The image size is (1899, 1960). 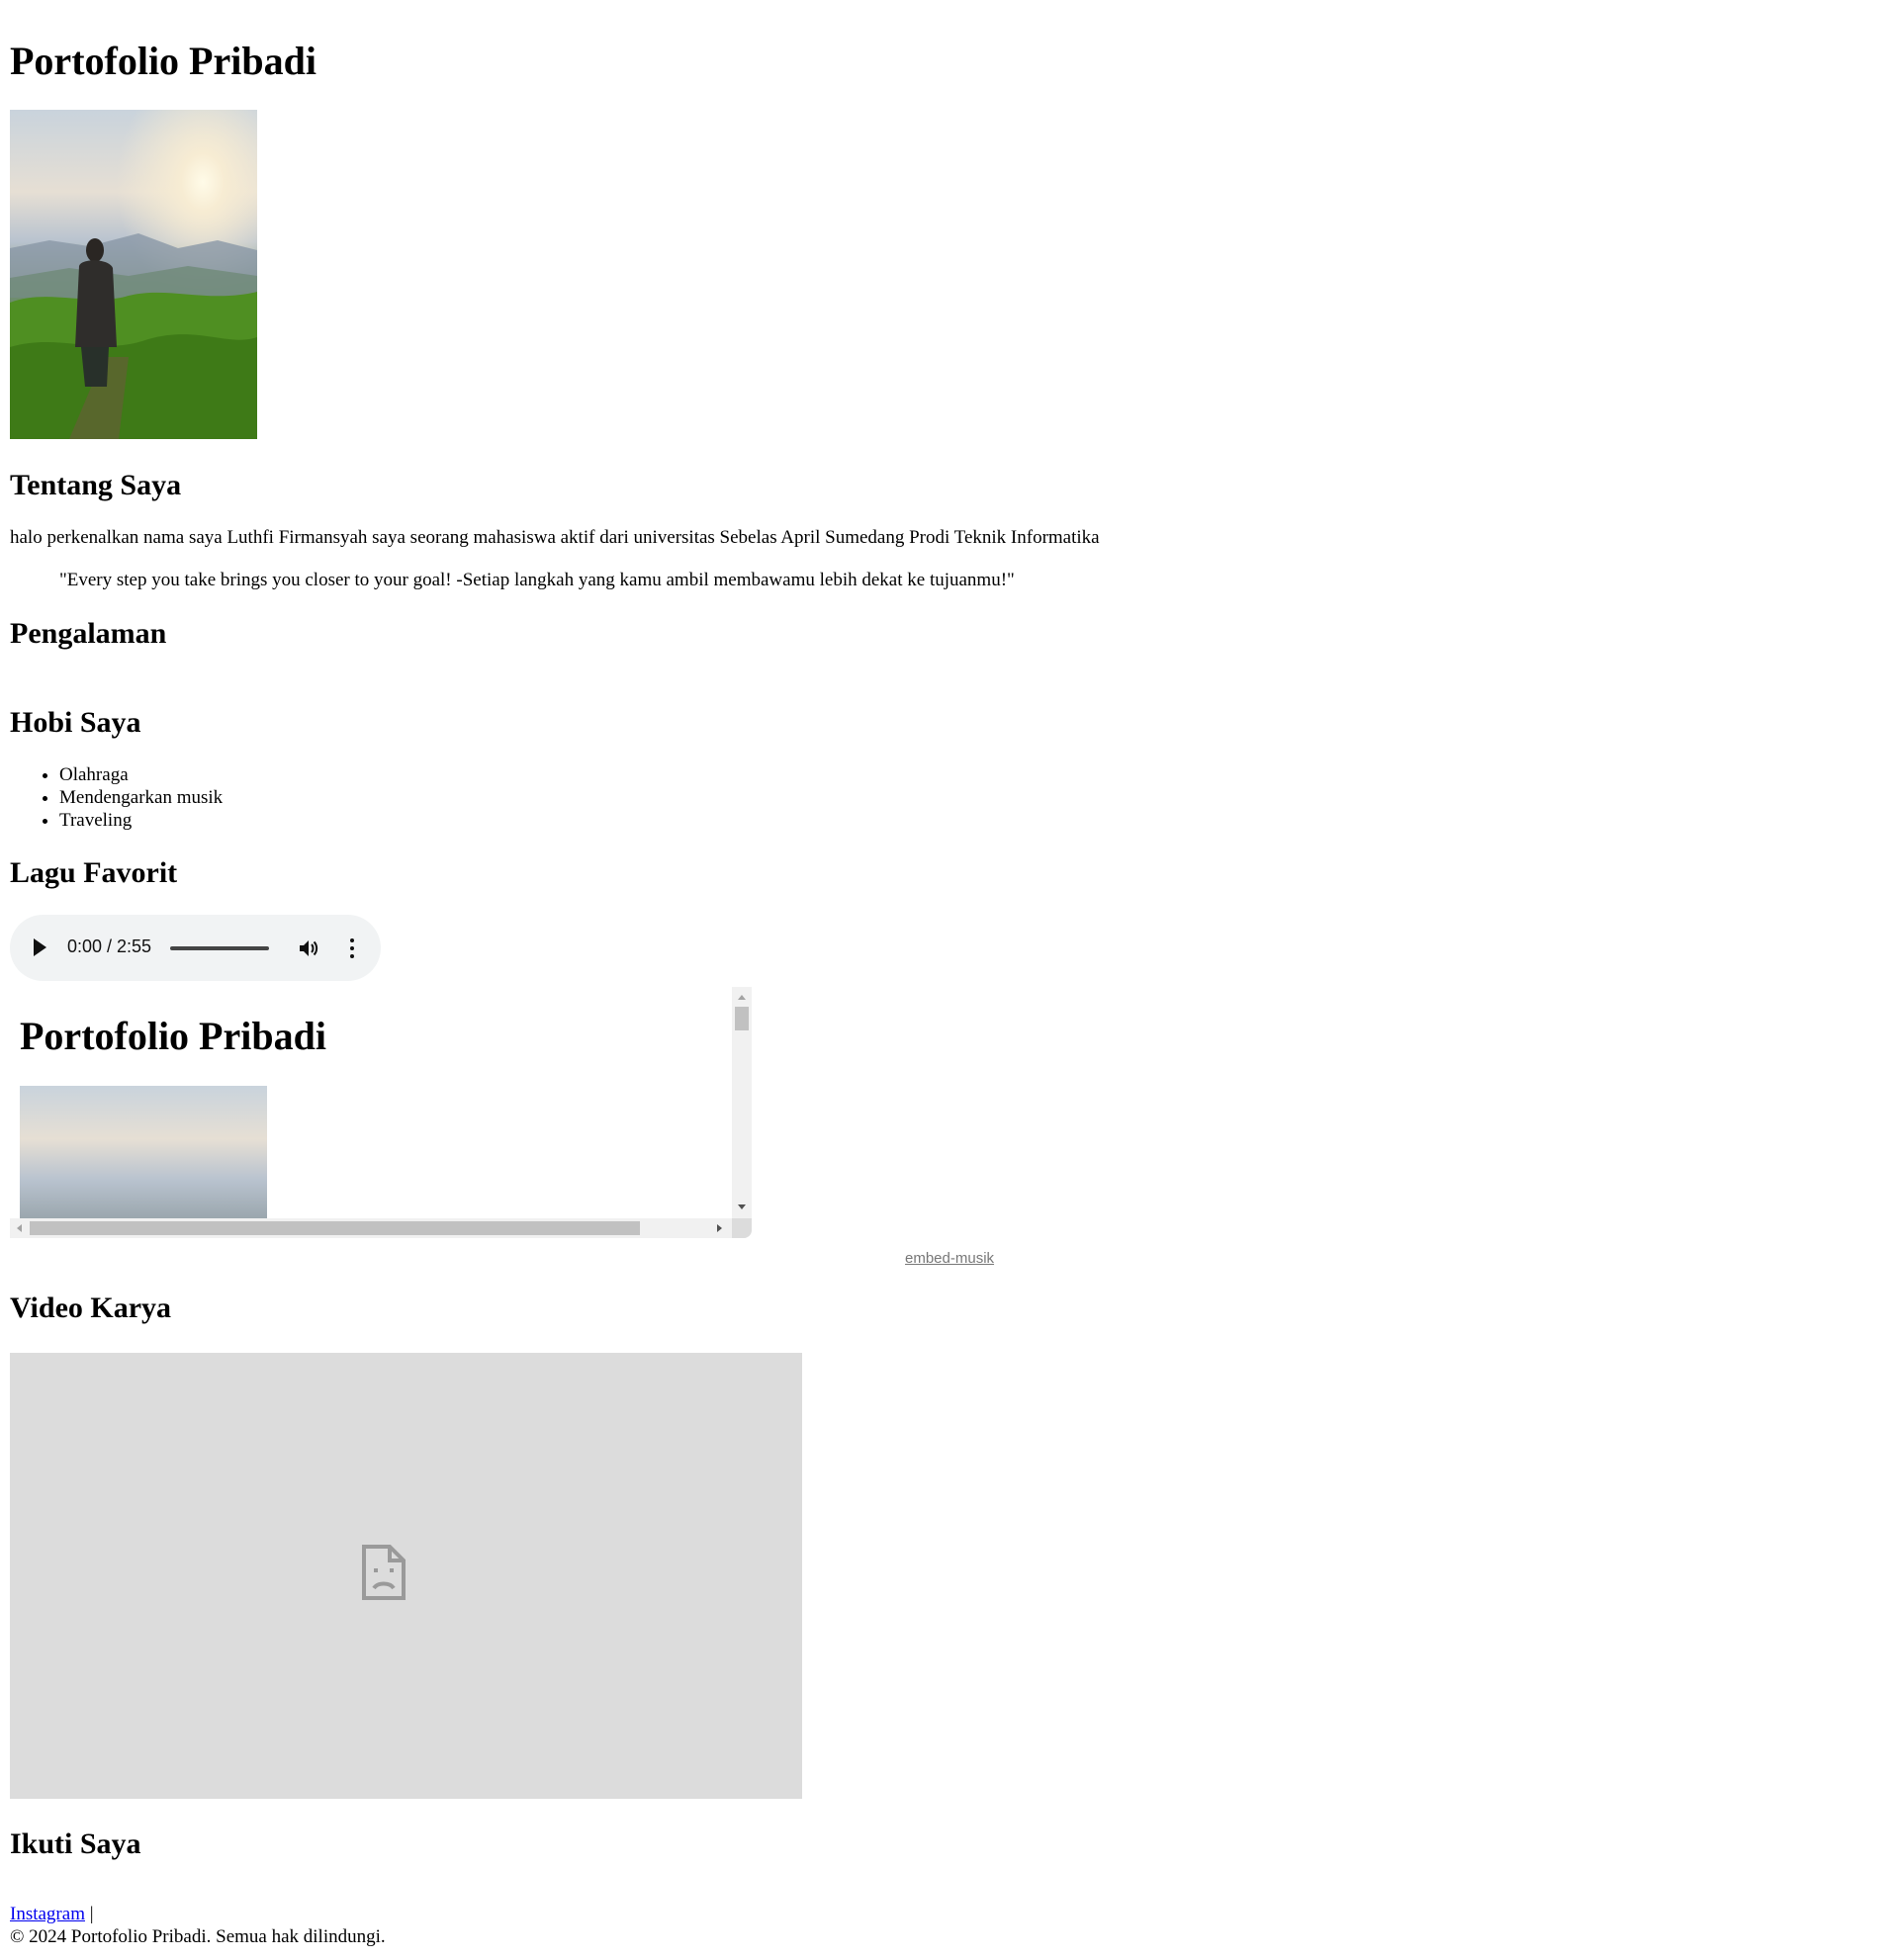 I want to click on vertical-scrollbar-thumb, so click(x=742, y=1019).